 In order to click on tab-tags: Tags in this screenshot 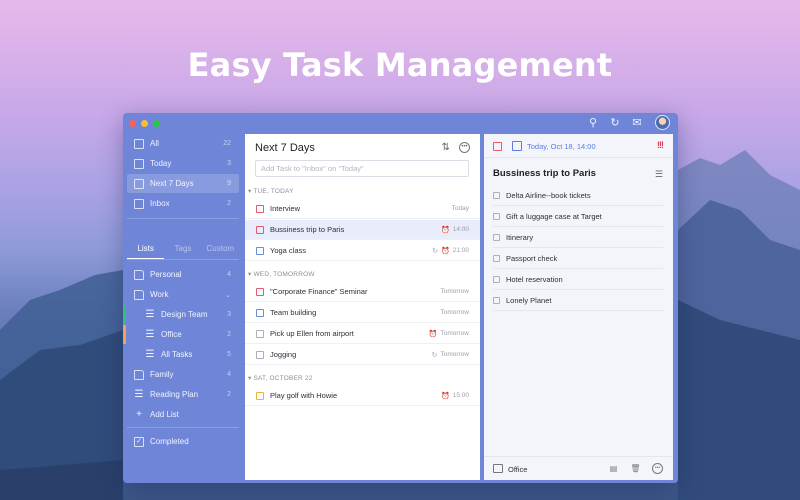, I will do `click(182, 250)`.